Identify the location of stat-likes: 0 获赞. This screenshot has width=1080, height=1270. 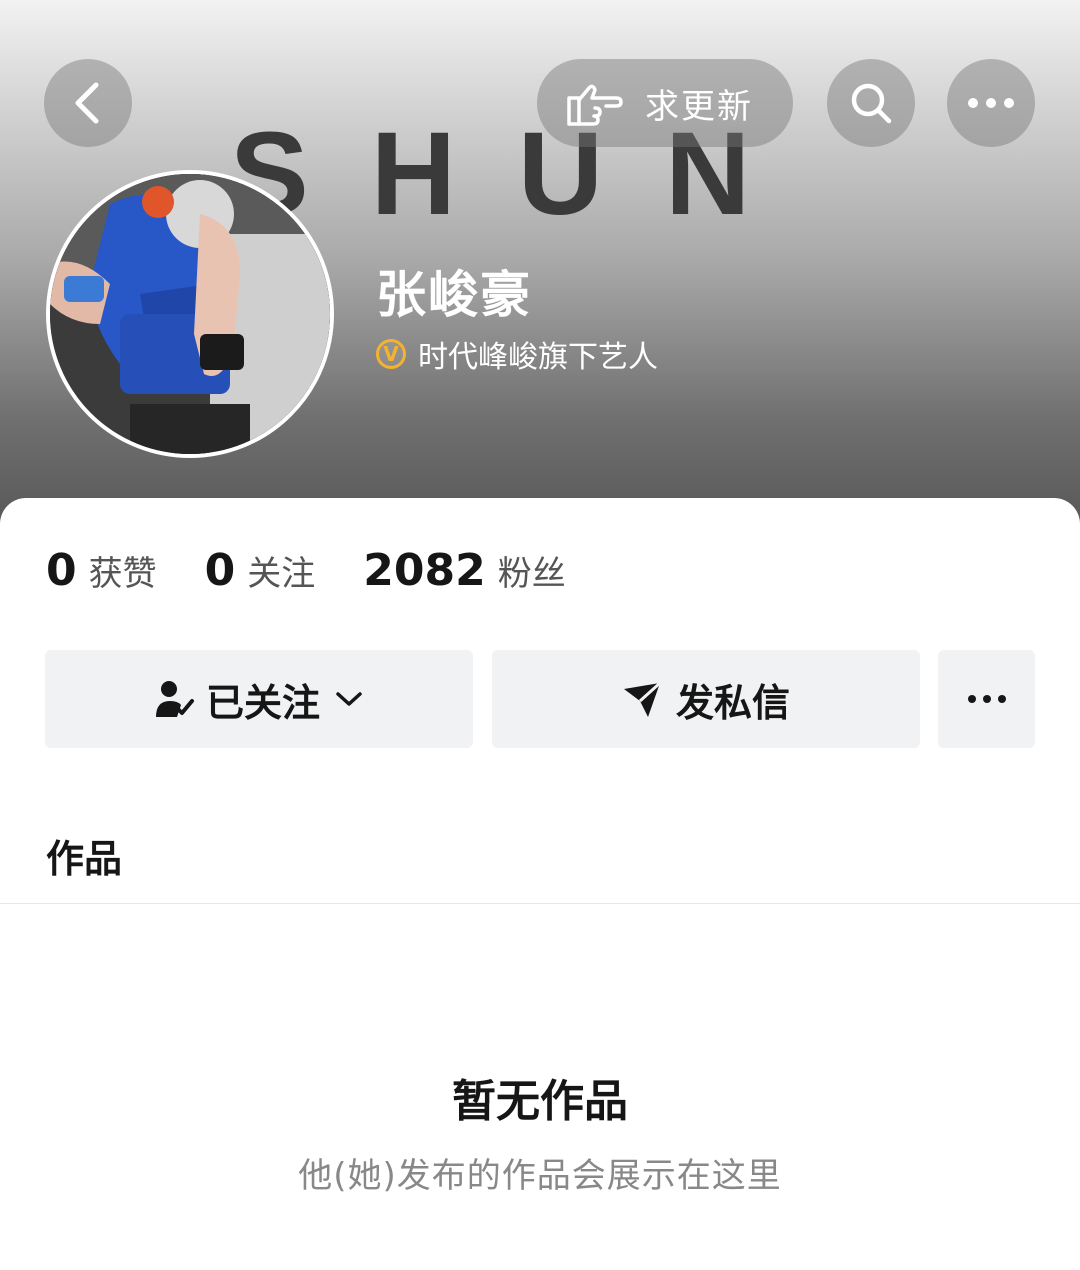
(101, 570).